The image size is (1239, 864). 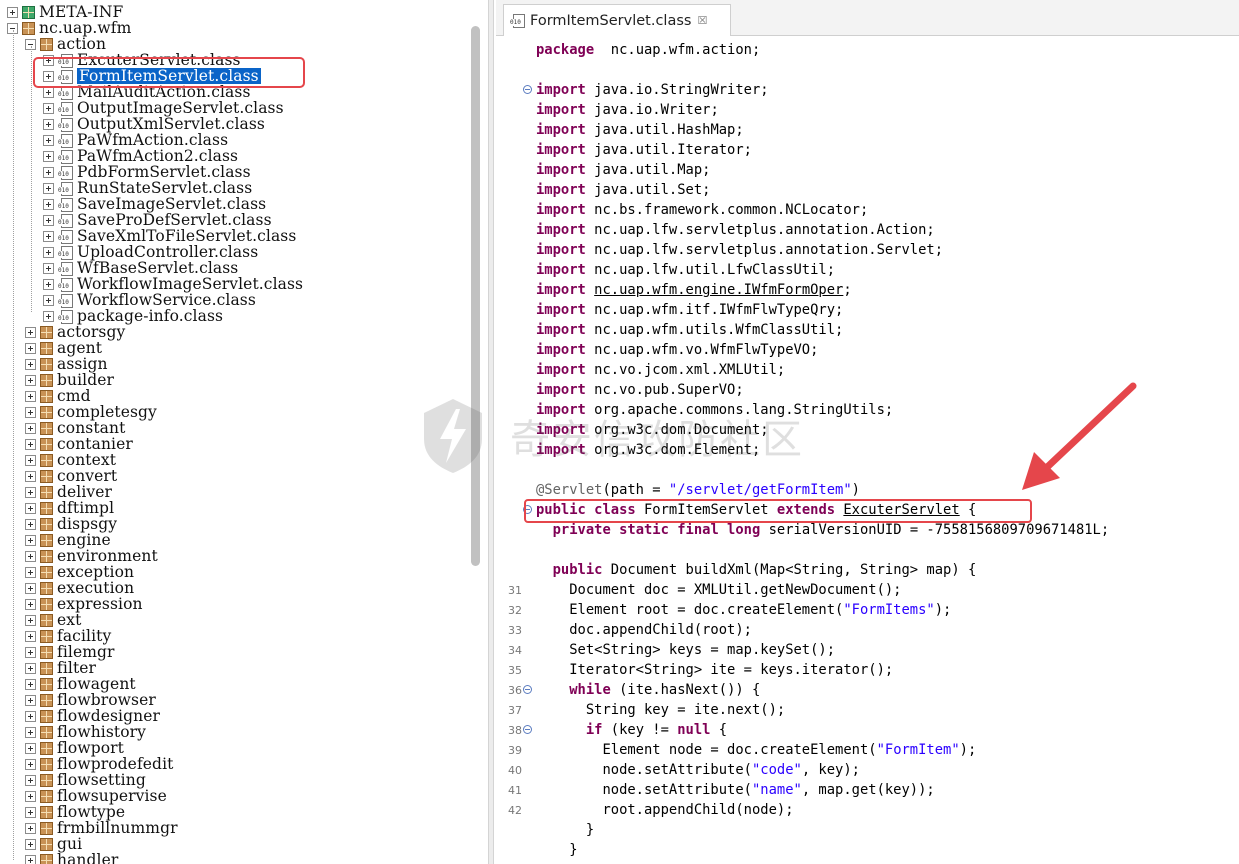 I want to click on tree-item: SaveXmlToFileServlet.class, so click(x=169, y=236).